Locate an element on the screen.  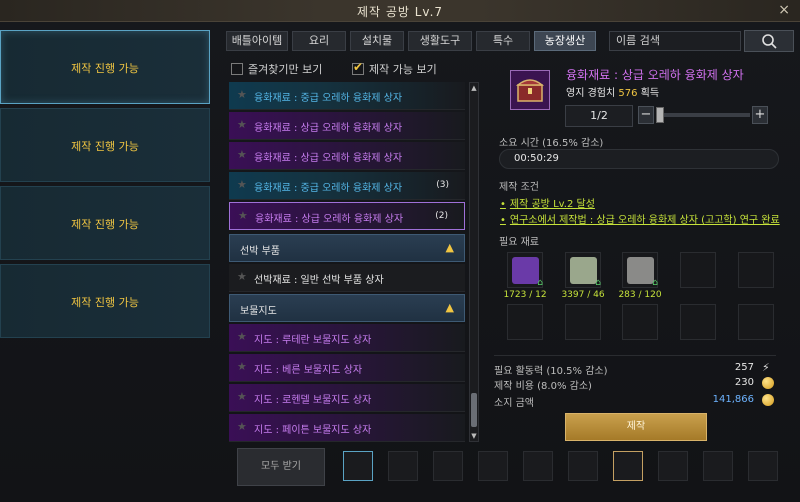
list-item: ★ 지도 : 페이튼 보물지도 상자 is located at coordinates (347, 428).